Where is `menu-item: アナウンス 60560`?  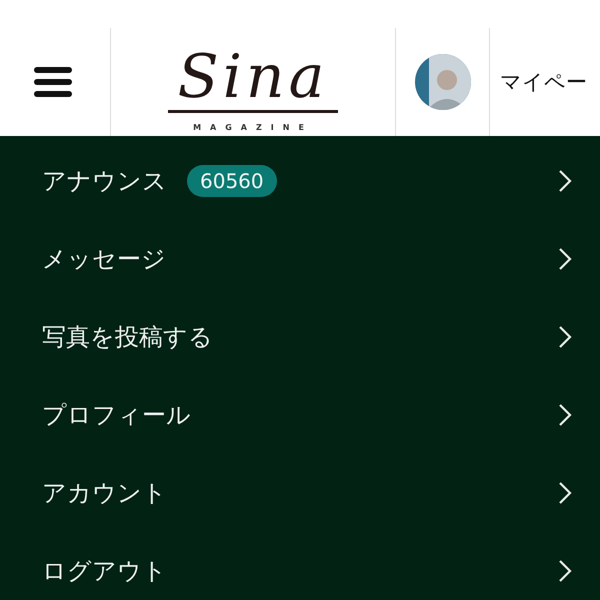
menu-item: アナウンス 60560 is located at coordinates (300, 181).